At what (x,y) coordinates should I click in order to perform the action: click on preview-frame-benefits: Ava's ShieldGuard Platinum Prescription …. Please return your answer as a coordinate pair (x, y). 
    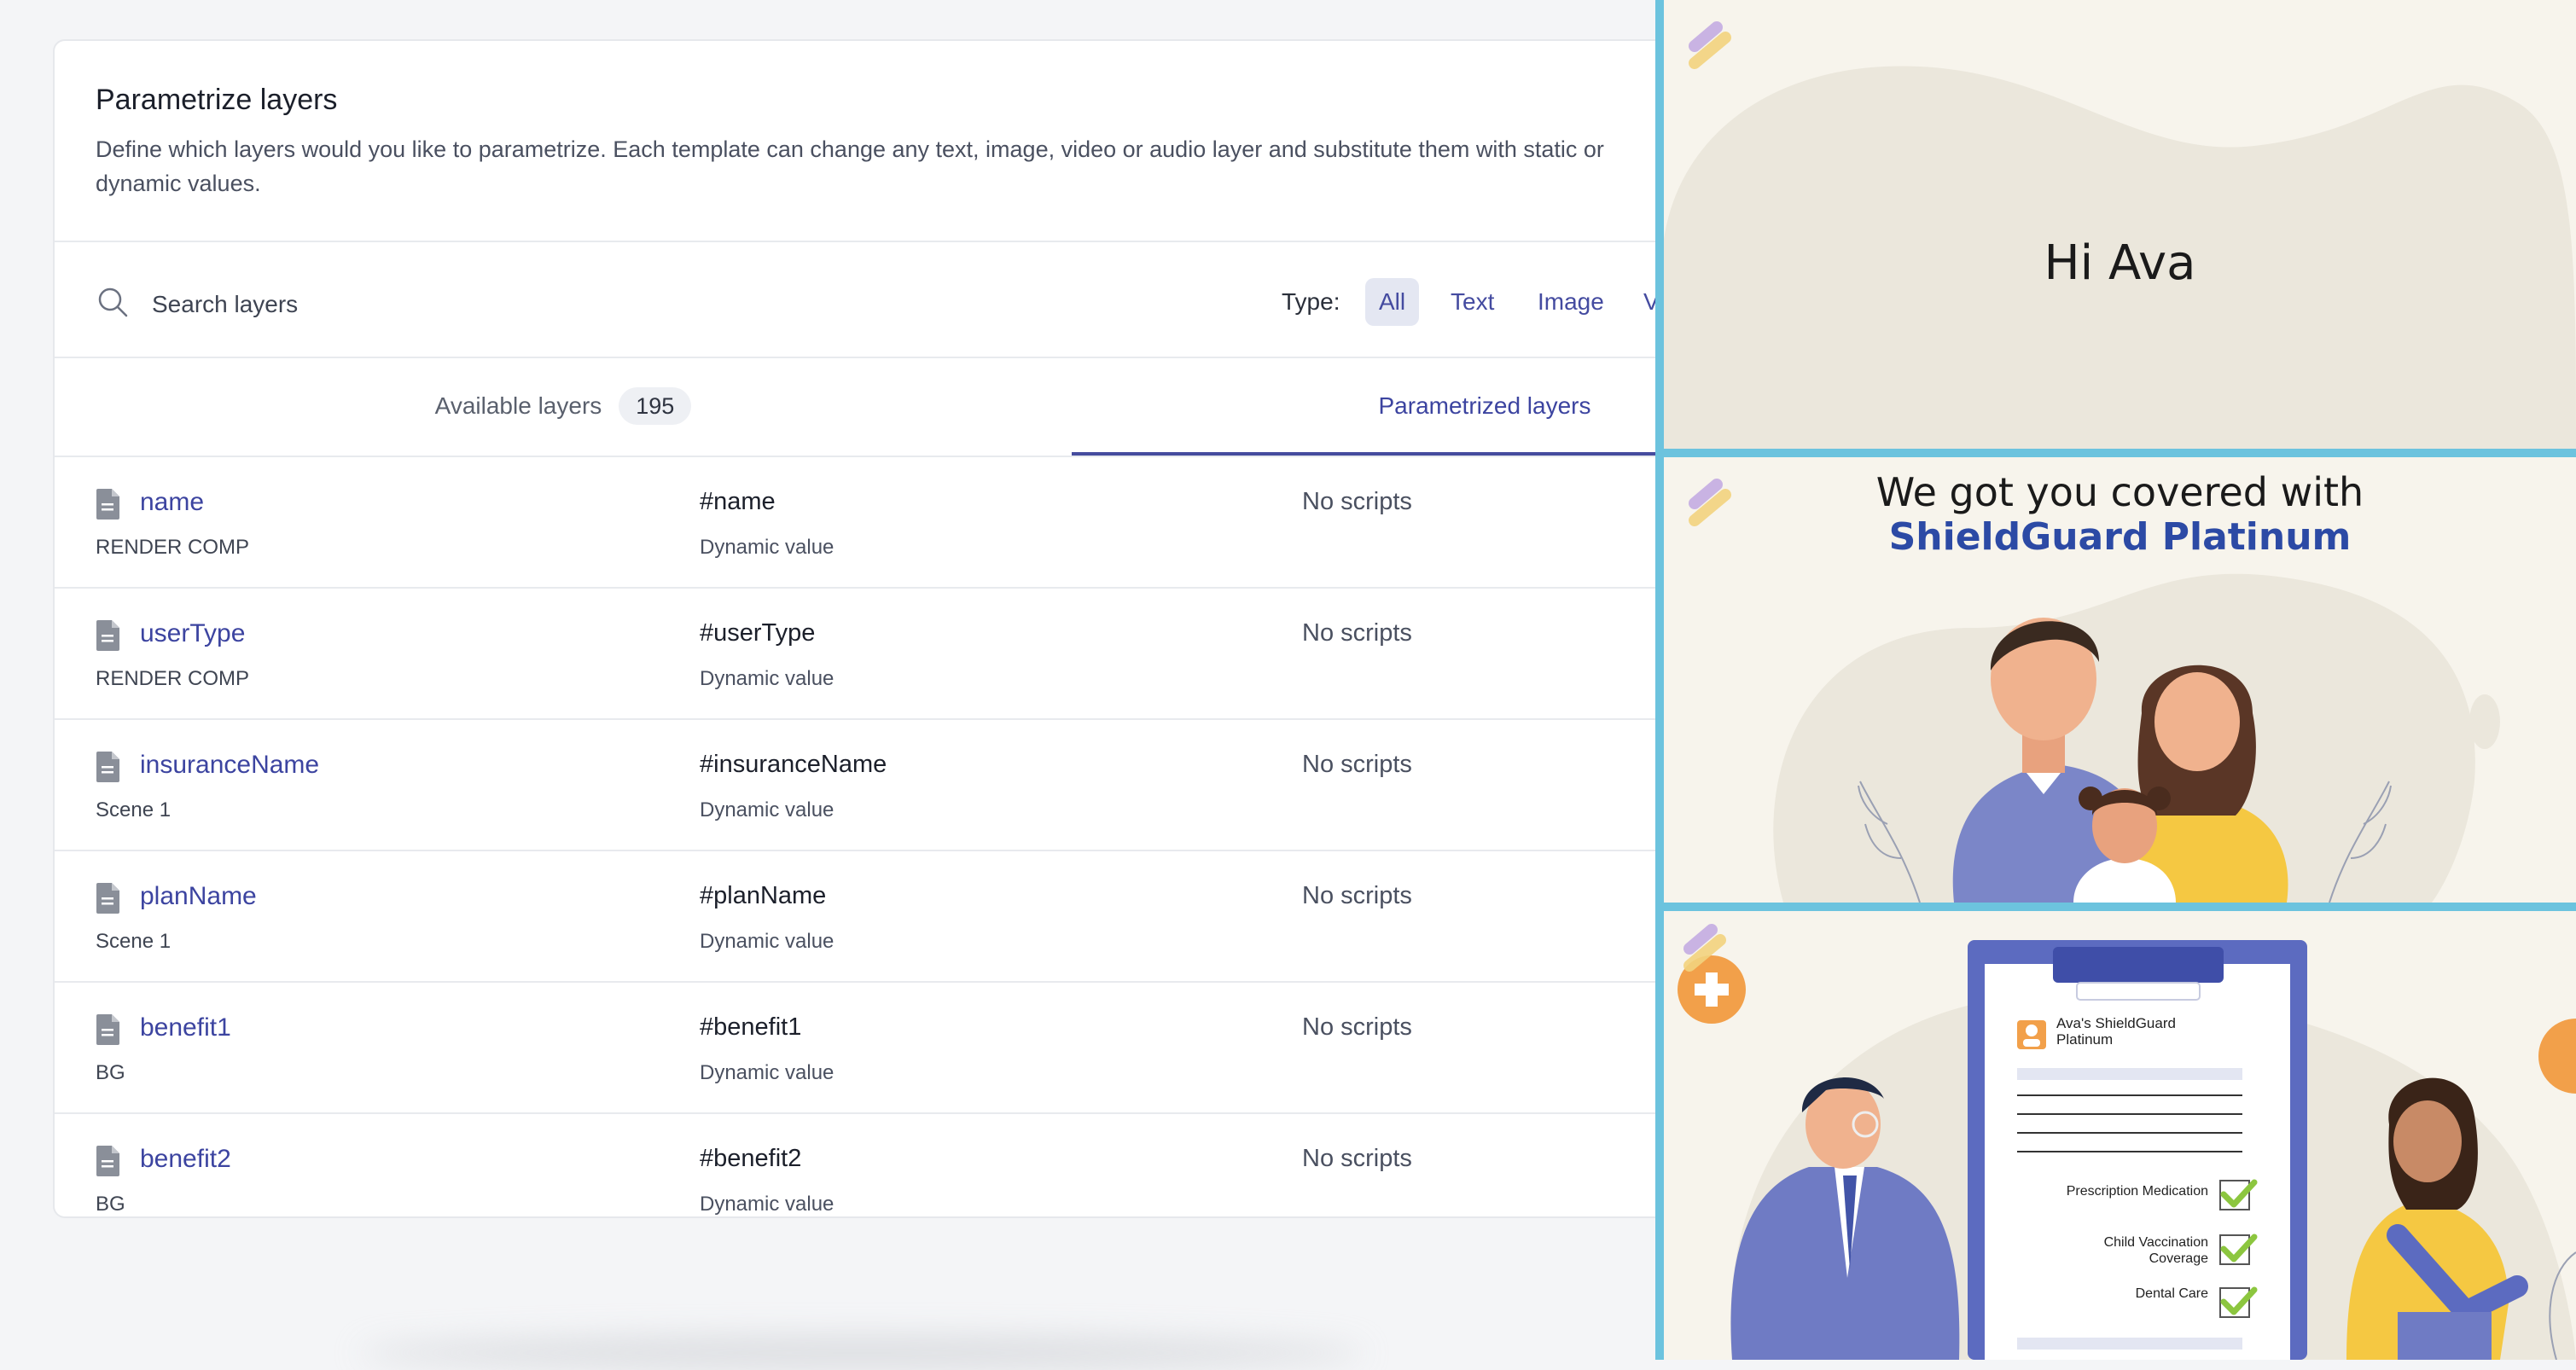
    Looking at the image, I should click on (2120, 1135).